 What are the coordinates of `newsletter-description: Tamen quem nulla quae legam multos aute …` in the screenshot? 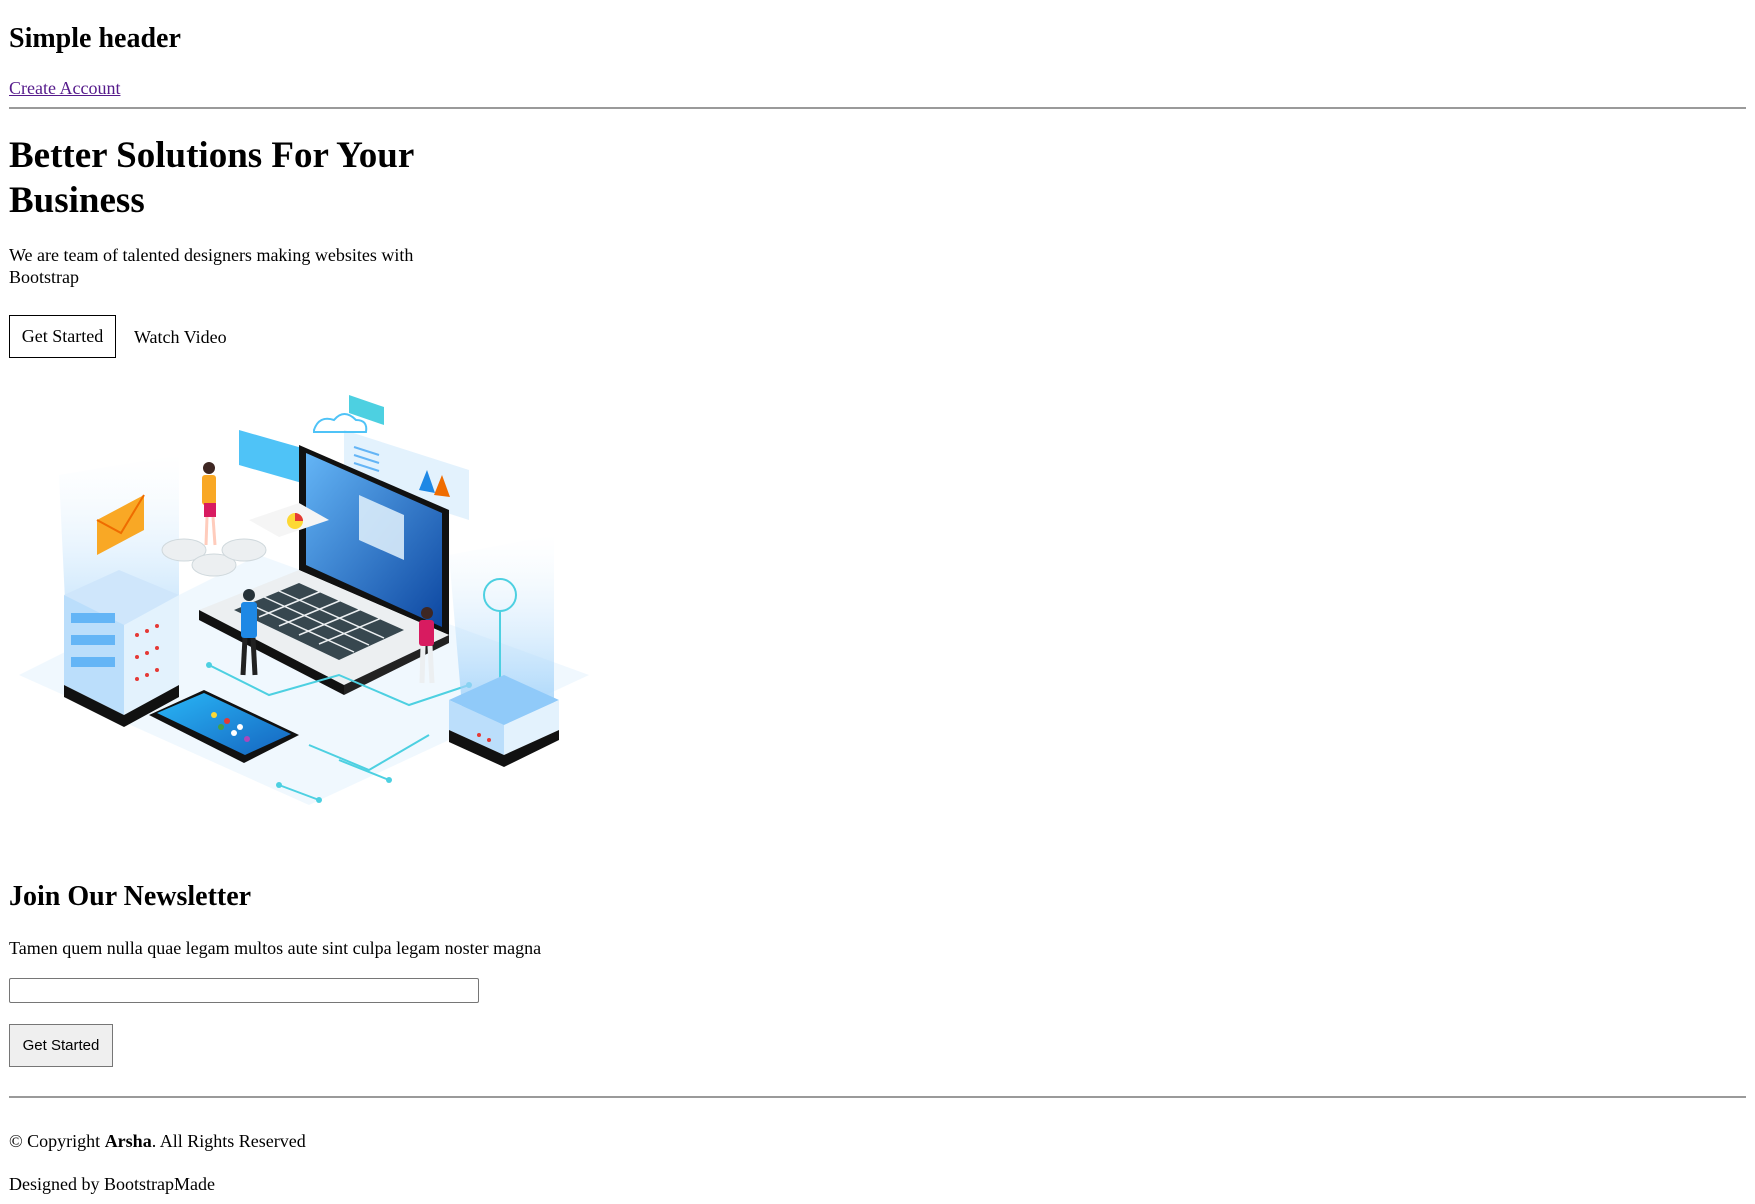 It's located at (275, 948).